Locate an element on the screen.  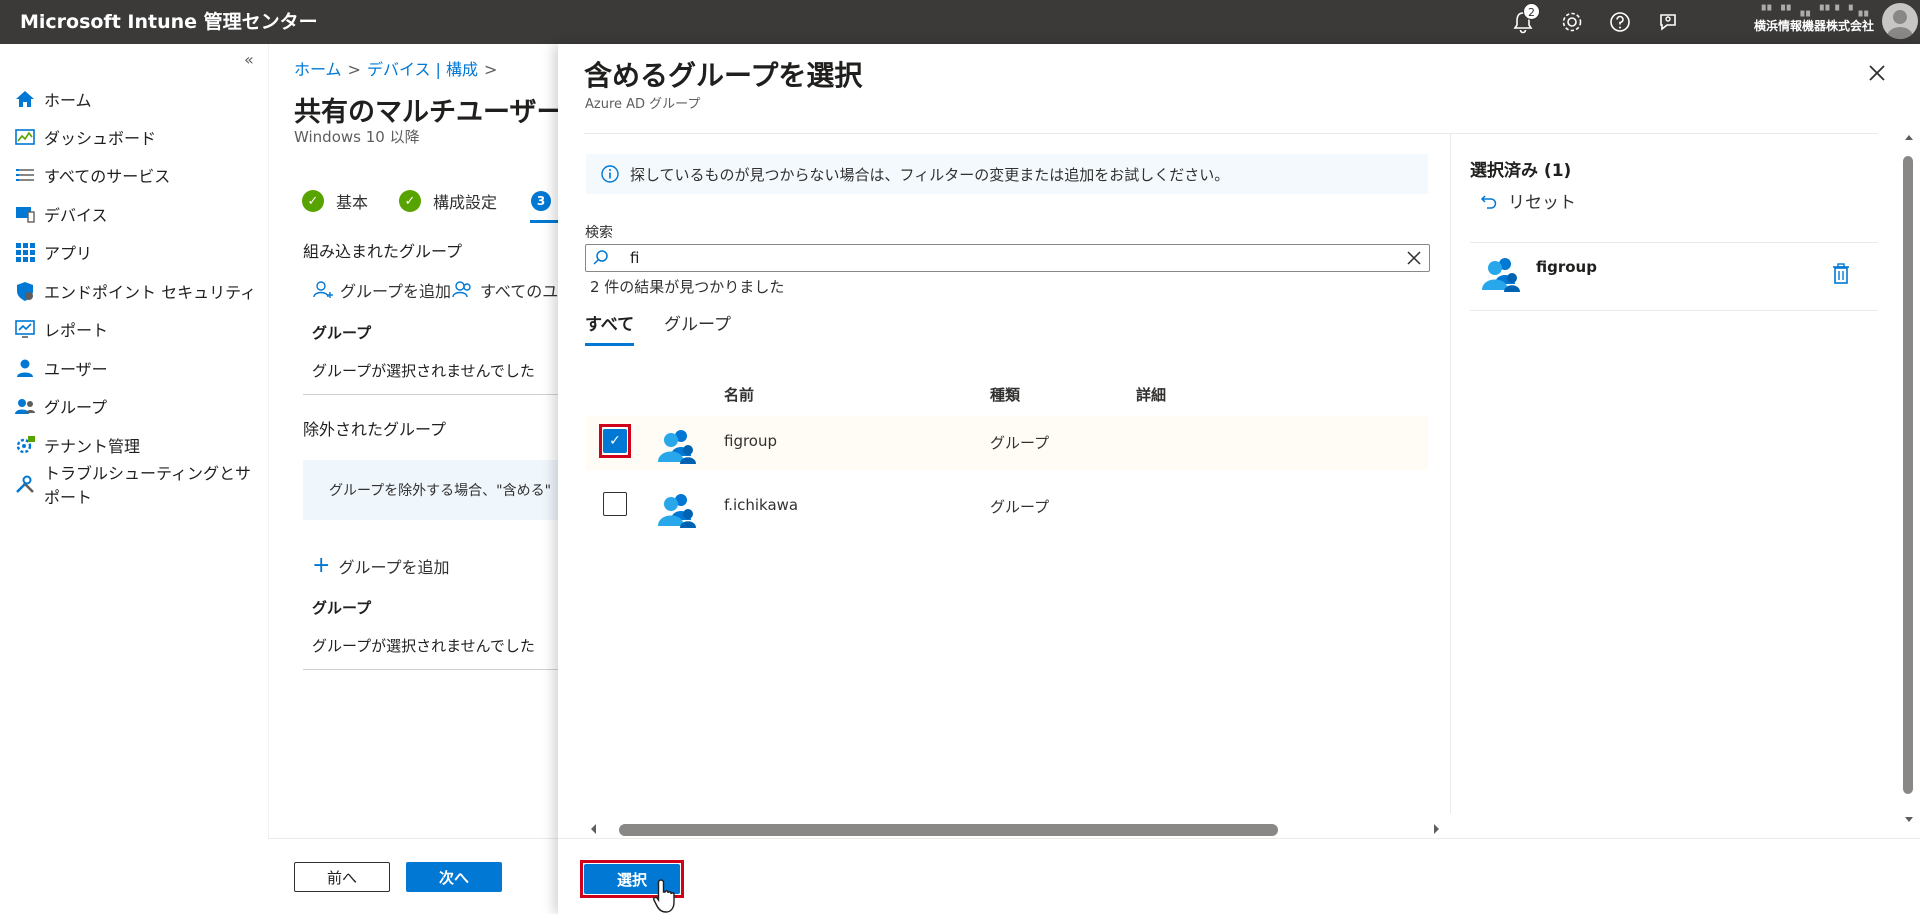
exclude-info-box: グループを除外する場合、"含める" と is located at coordinates (430, 490).